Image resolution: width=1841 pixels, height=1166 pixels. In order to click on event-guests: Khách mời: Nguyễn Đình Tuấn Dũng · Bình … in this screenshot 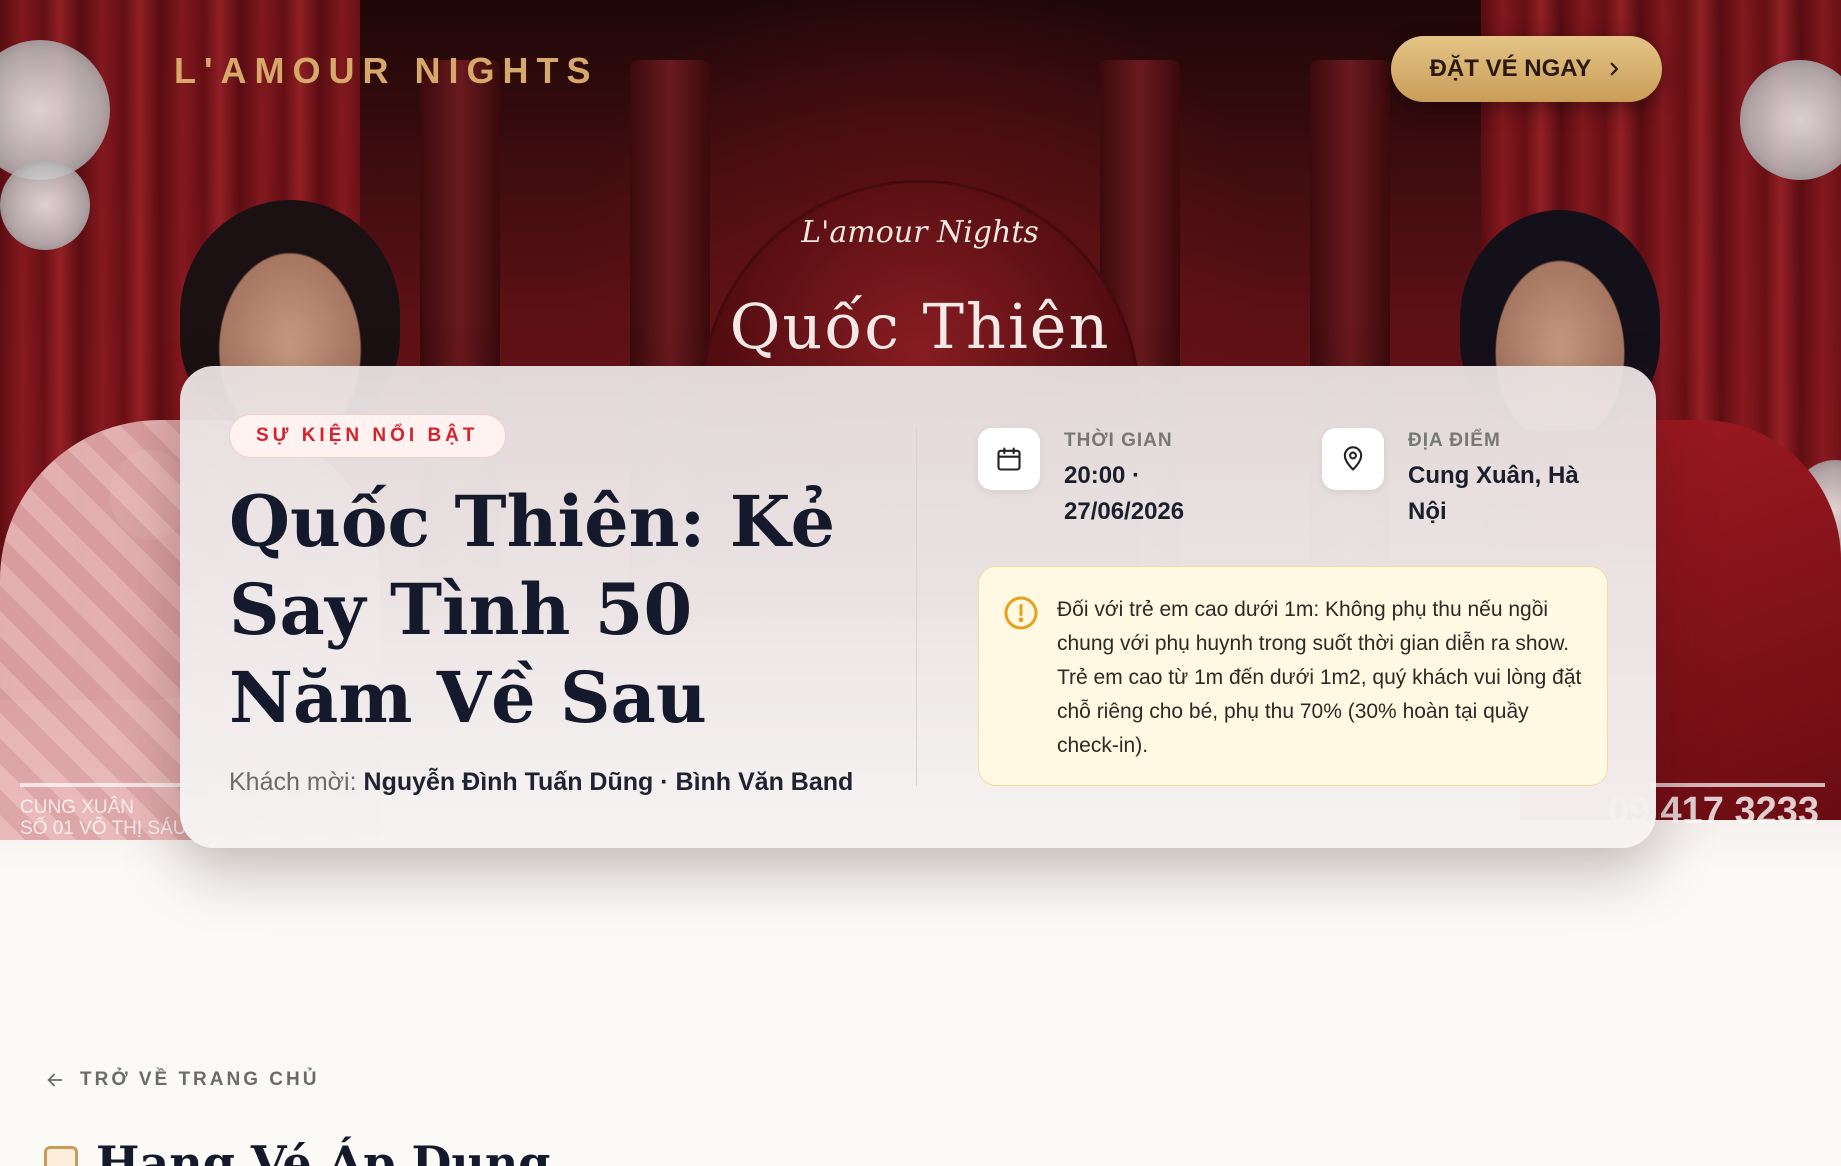, I will do `click(541, 782)`.